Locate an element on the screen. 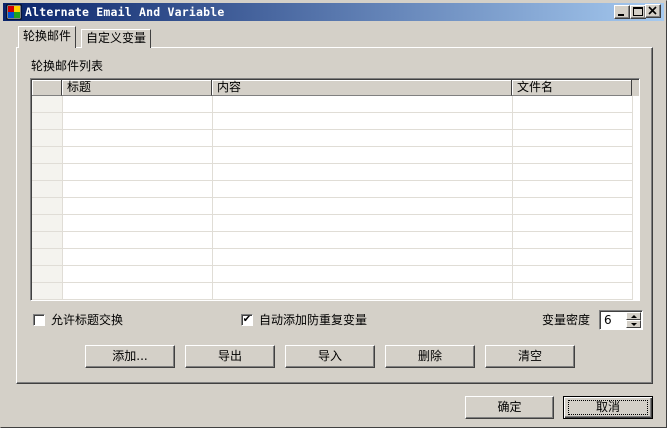 This screenshot has width=667, height=428. window-close-button is located at coordinates (653, 11).